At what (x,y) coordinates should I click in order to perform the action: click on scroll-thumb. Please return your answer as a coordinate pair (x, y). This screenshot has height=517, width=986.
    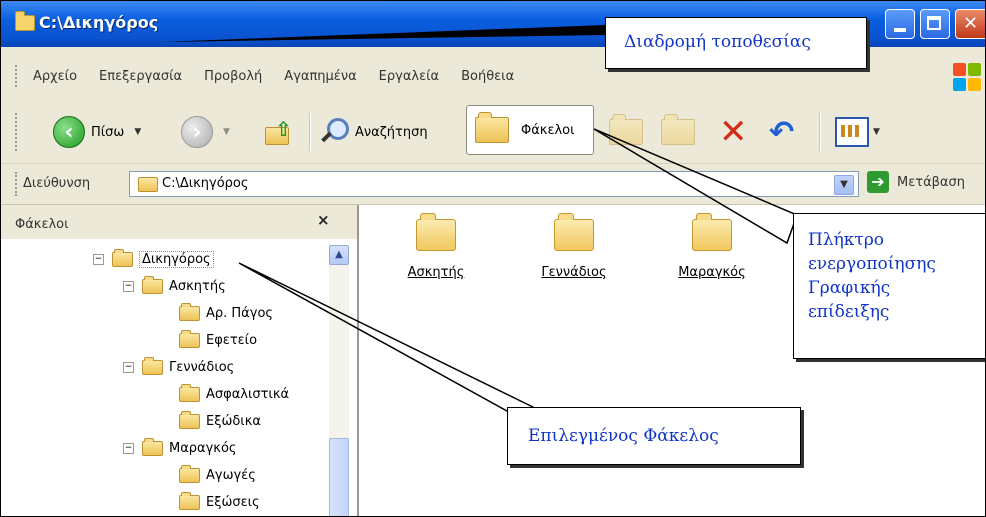
    Looking at the image, I should click on (339, 477).